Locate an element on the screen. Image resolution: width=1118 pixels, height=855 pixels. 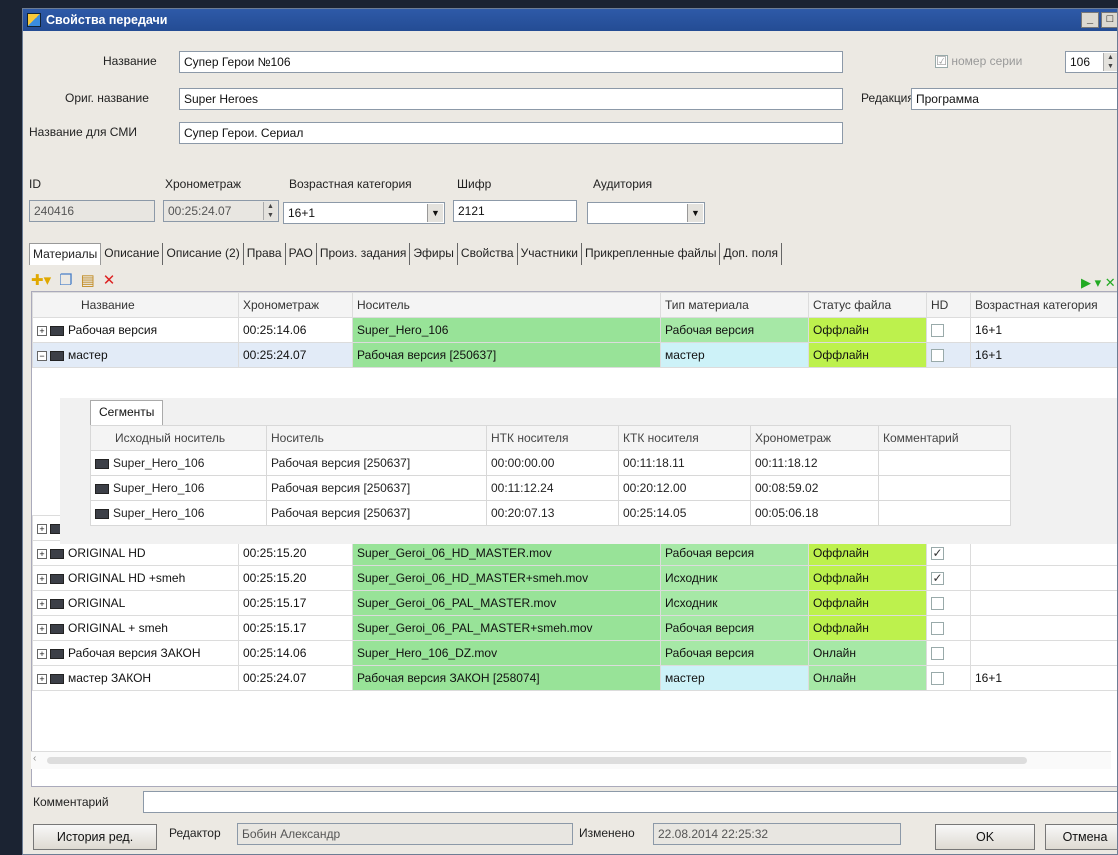
seg-col-comment: Комментарий is located at coordinates (944, 438).